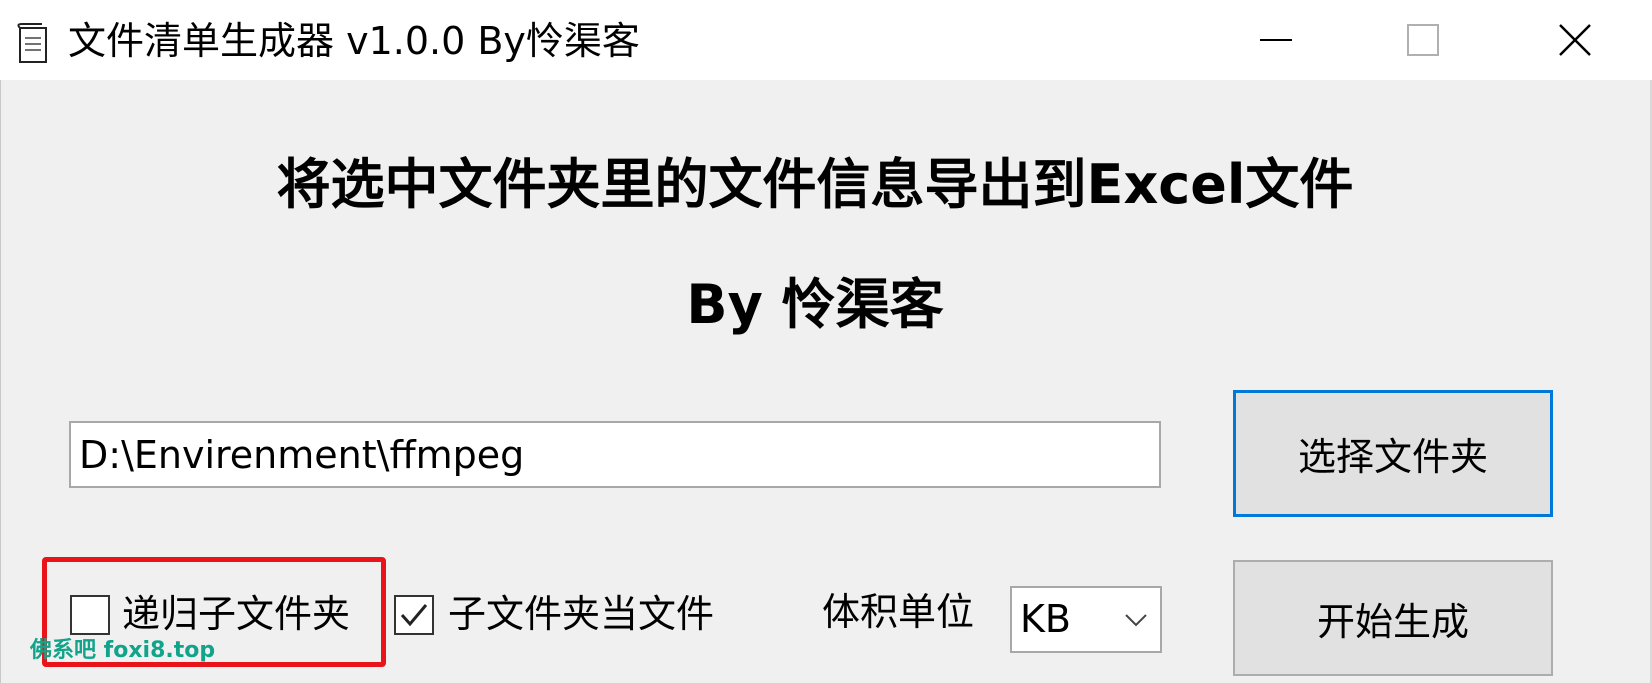  I want to click on subfolder-as-file-checkbox, so click(414, 615).